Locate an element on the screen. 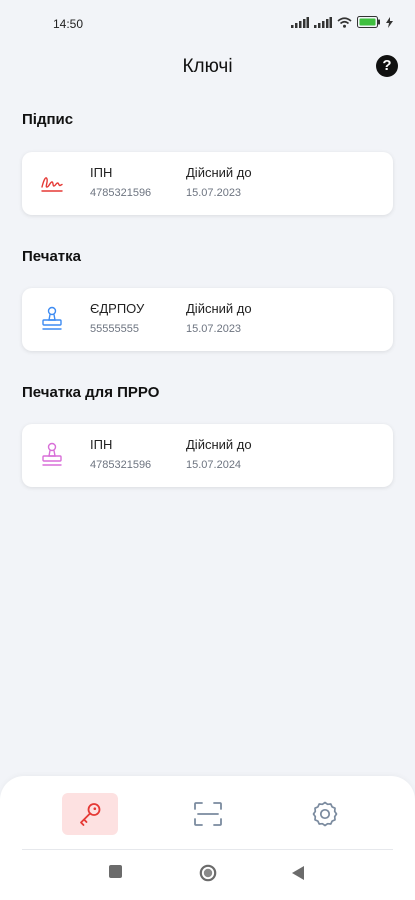 The height and width of the screenshot is (900, 415). help-button: ? is located at coordinates (387, 66).